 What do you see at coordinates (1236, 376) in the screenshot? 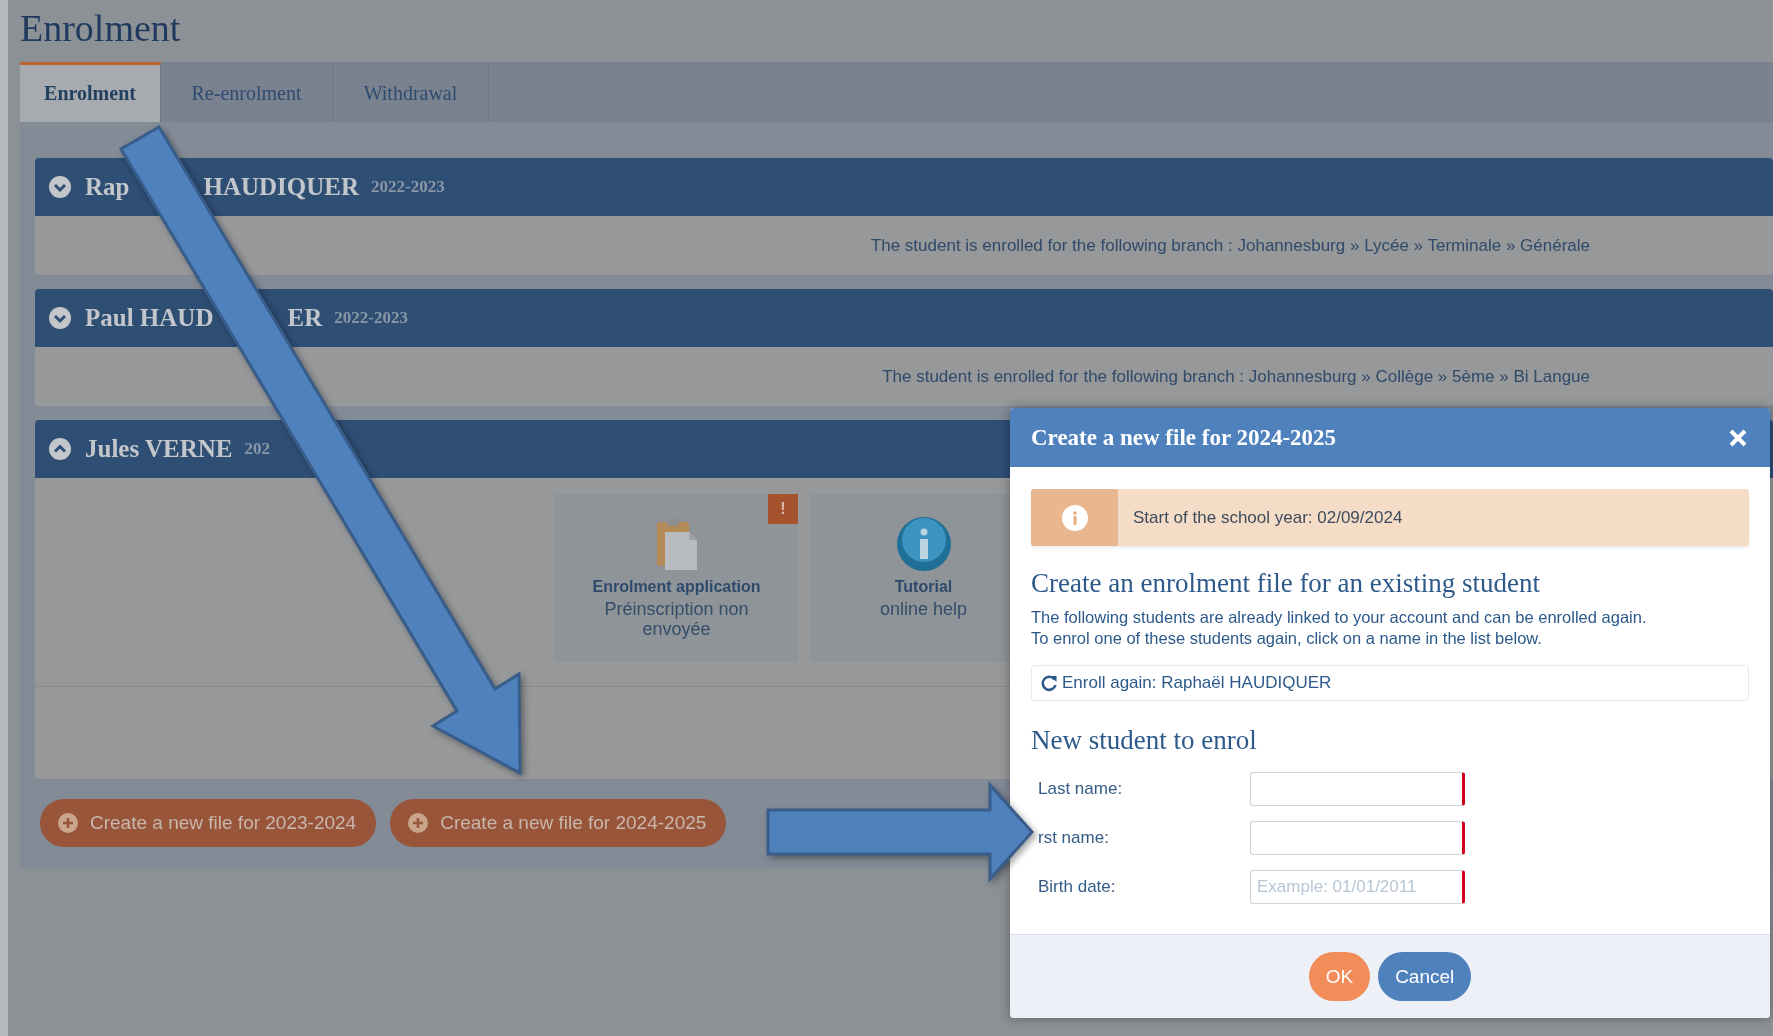
I see `branch-text: The student is enrolled for the following branch : Johannesburg » Collège » 5ème » Bi Langue` at bounding box center [1236, 376].